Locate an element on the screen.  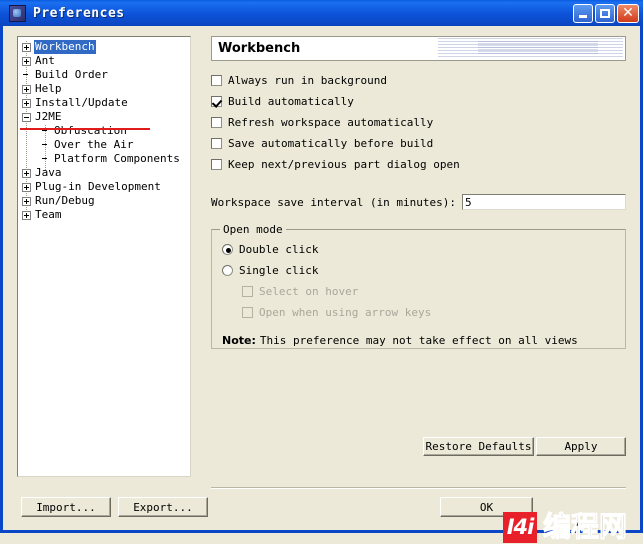
page-banner: Workbench is located at coordinates (418, 48).